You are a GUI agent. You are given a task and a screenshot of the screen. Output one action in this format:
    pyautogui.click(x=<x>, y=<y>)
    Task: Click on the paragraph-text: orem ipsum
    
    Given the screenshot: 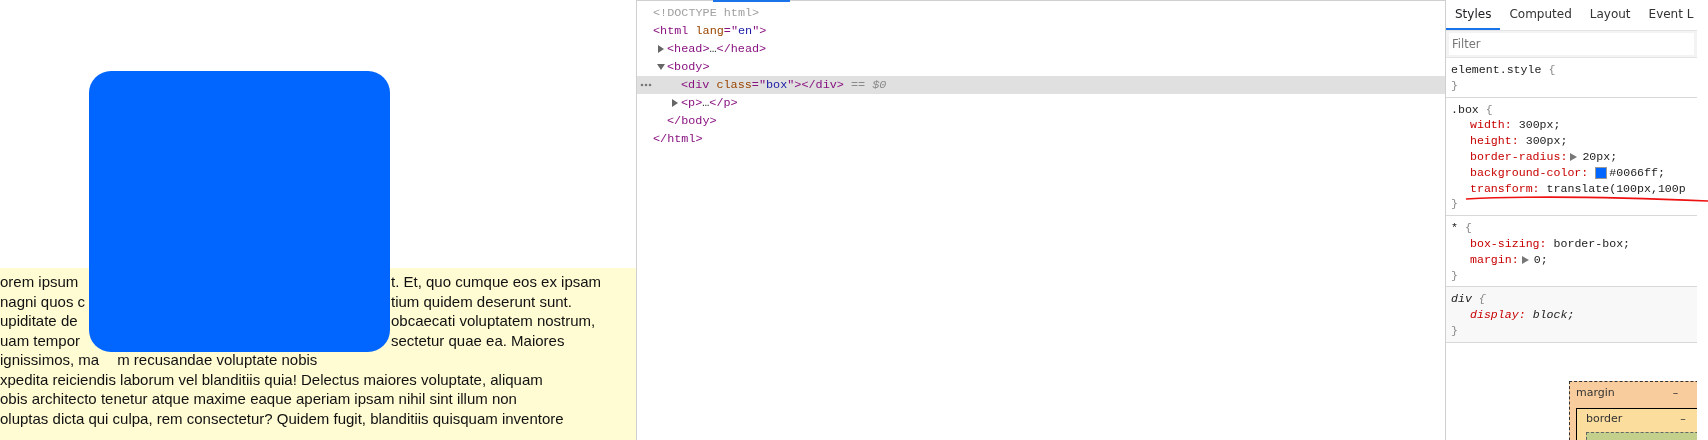 What is the action you would take?
    pyautogui.click(x=40, y=282)
    